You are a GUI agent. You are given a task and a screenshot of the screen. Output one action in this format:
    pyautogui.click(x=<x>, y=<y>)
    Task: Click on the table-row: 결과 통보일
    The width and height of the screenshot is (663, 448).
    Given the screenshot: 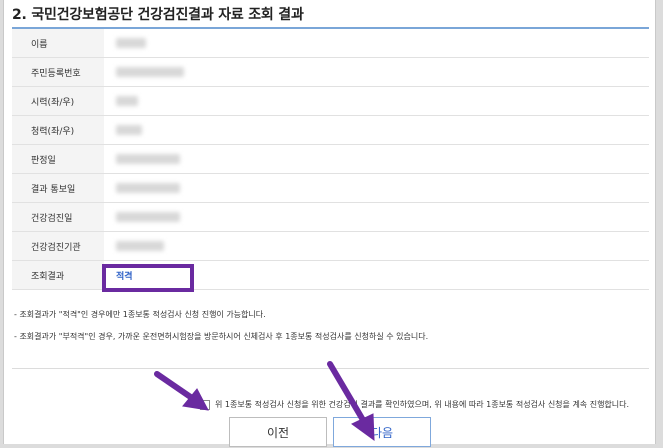 What is the action you would take?
    pyautogui.click(x=330, y=188)
    